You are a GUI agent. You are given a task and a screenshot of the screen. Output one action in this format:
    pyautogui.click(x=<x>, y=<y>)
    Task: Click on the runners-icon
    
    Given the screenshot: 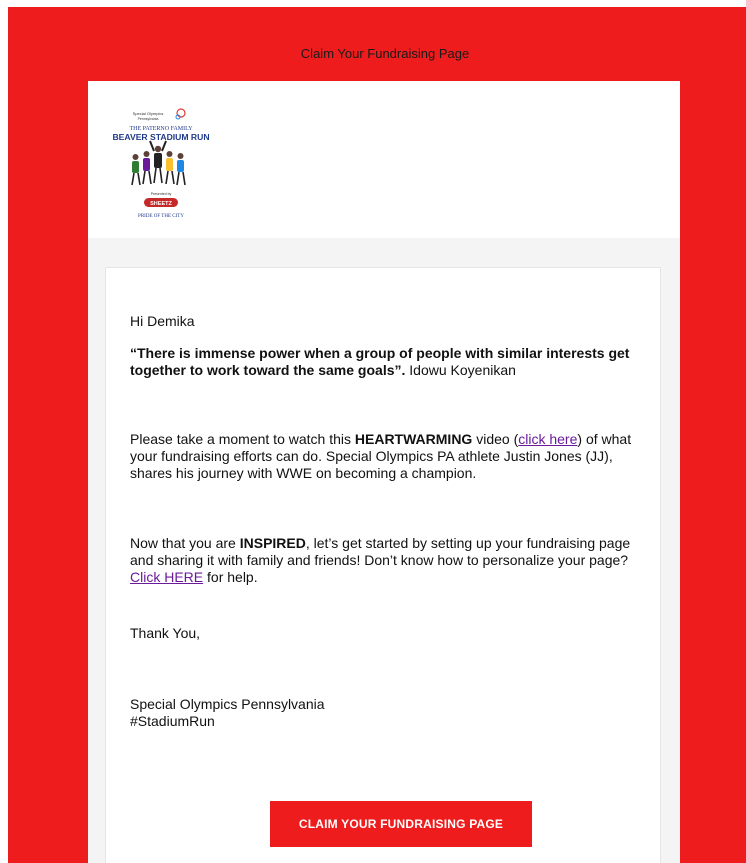 What is the action you would take?
    pyautogui.click(x=158, y=163)
    